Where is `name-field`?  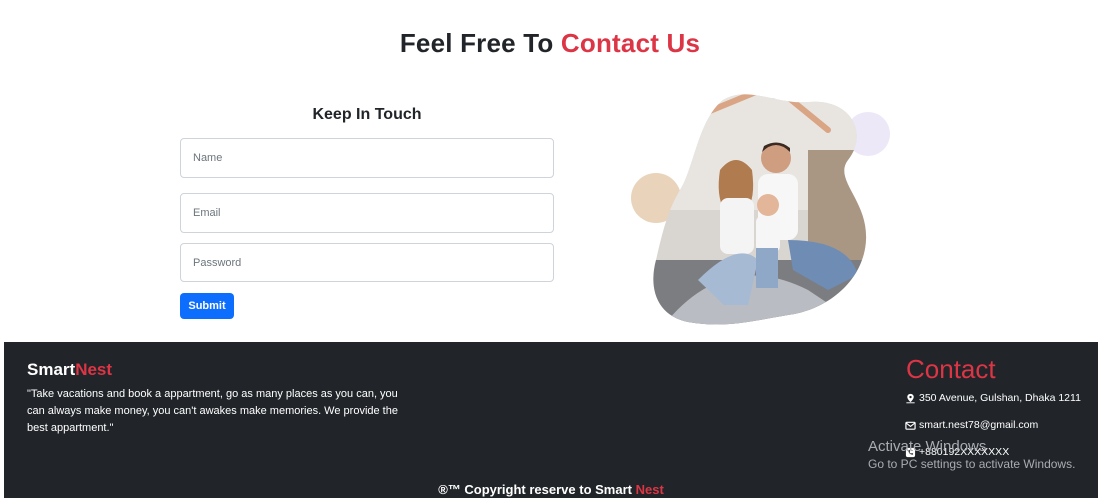 name-field is located at coordinates (367, 158).